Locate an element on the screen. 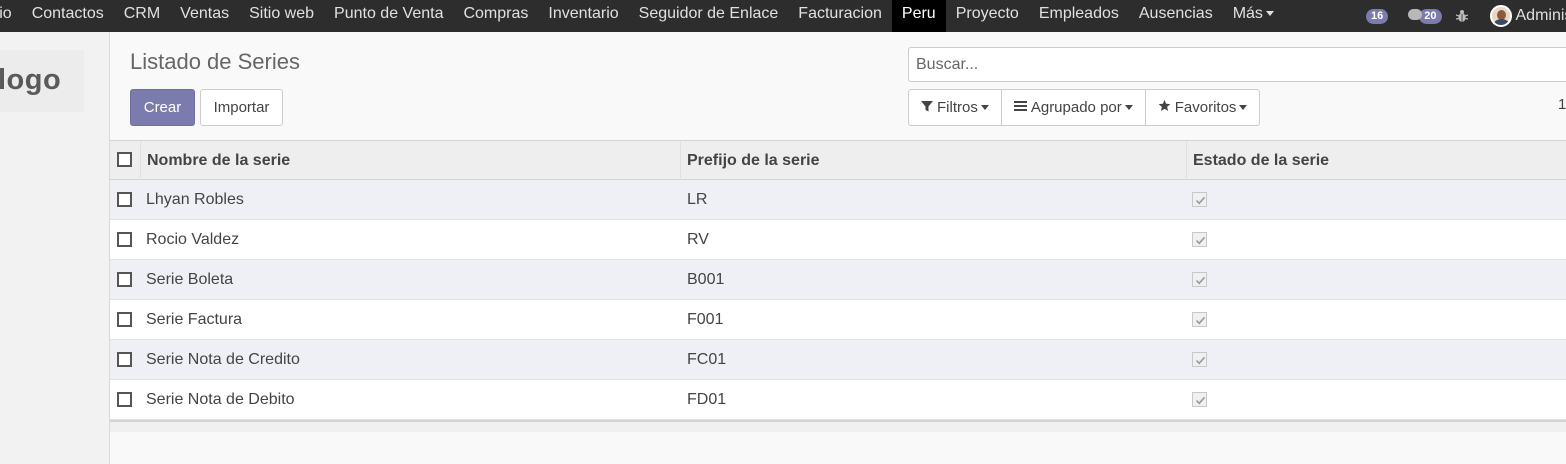 The image size is (1566, 464). menu-item-punto-de-venta: Punto de Venta is located at coordinates (388, 16).